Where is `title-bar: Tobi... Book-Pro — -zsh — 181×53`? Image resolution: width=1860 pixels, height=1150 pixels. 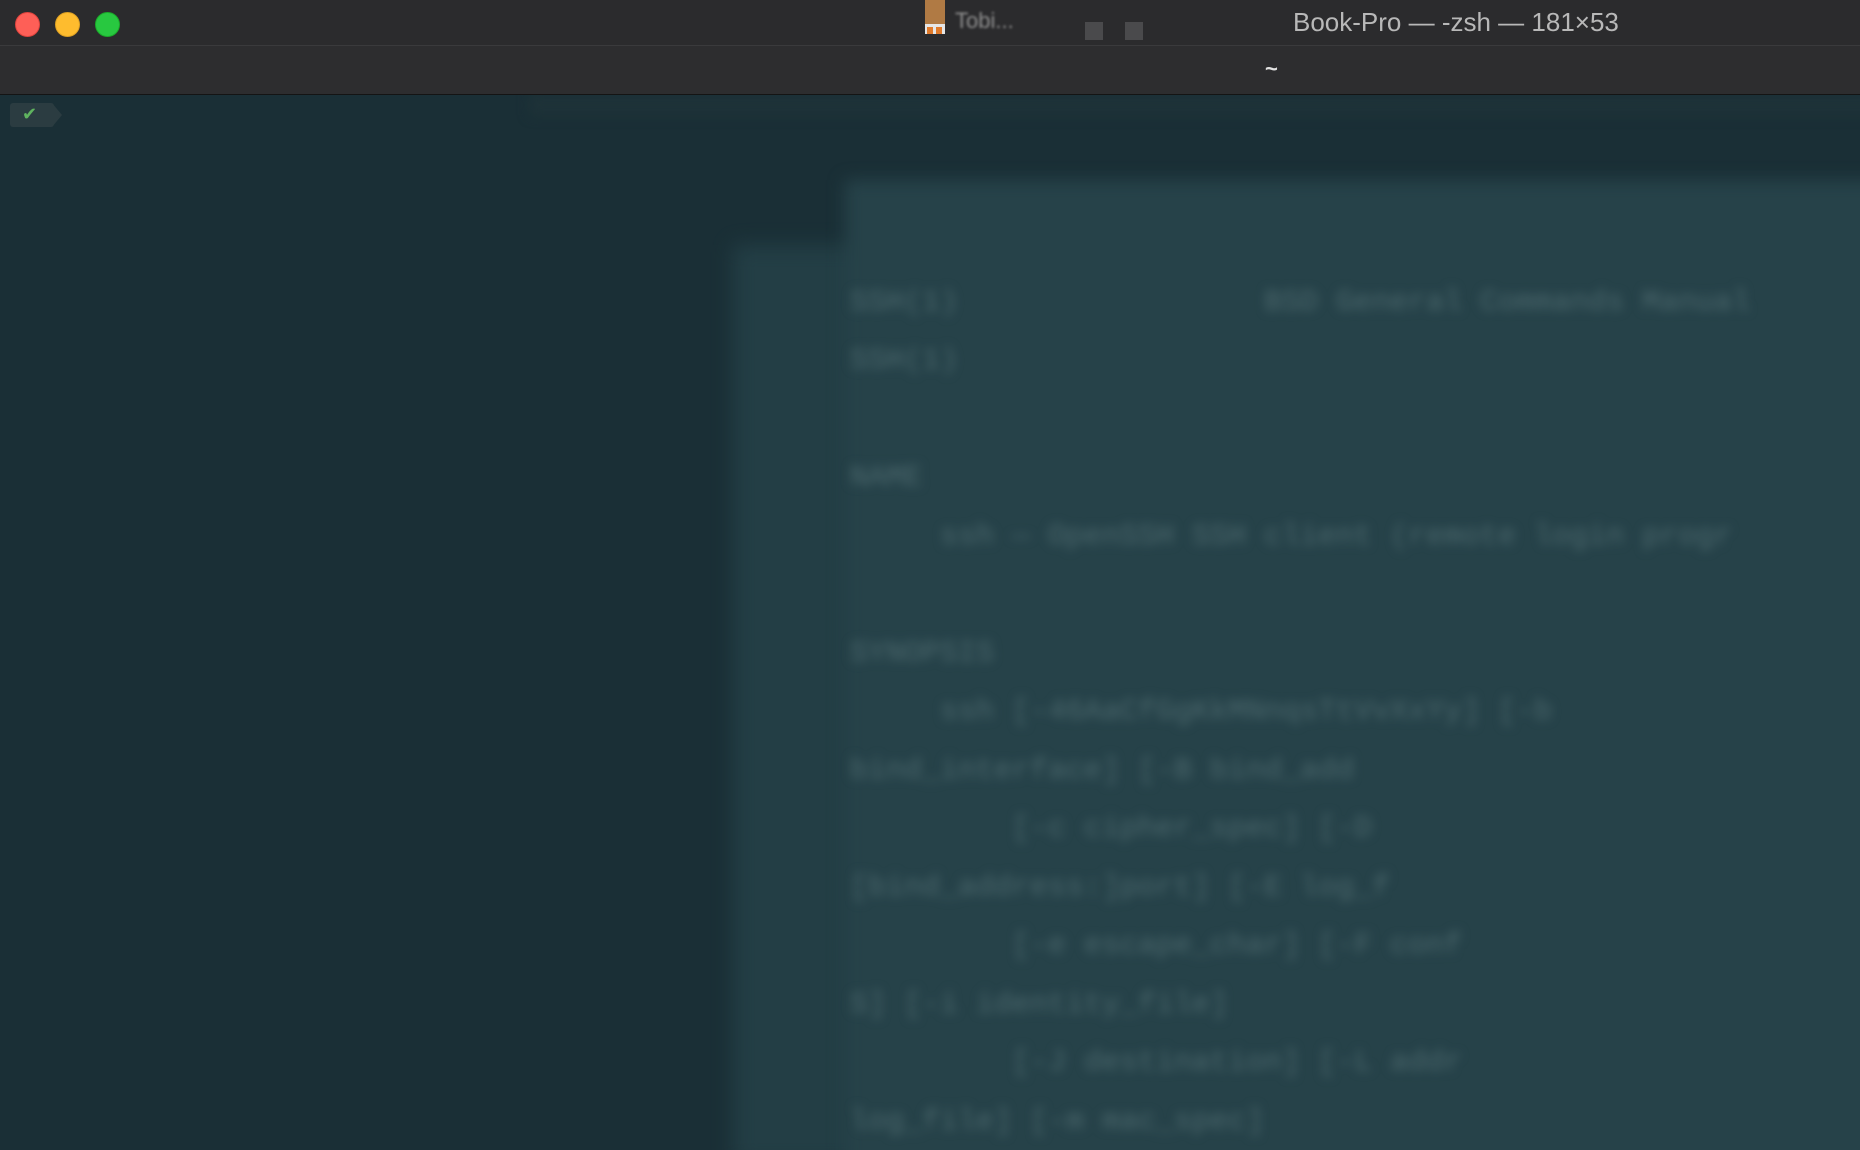
title-bar: Tobi... Book-Pro — -zsh — 181×53 is located at coordinates (930, 23).